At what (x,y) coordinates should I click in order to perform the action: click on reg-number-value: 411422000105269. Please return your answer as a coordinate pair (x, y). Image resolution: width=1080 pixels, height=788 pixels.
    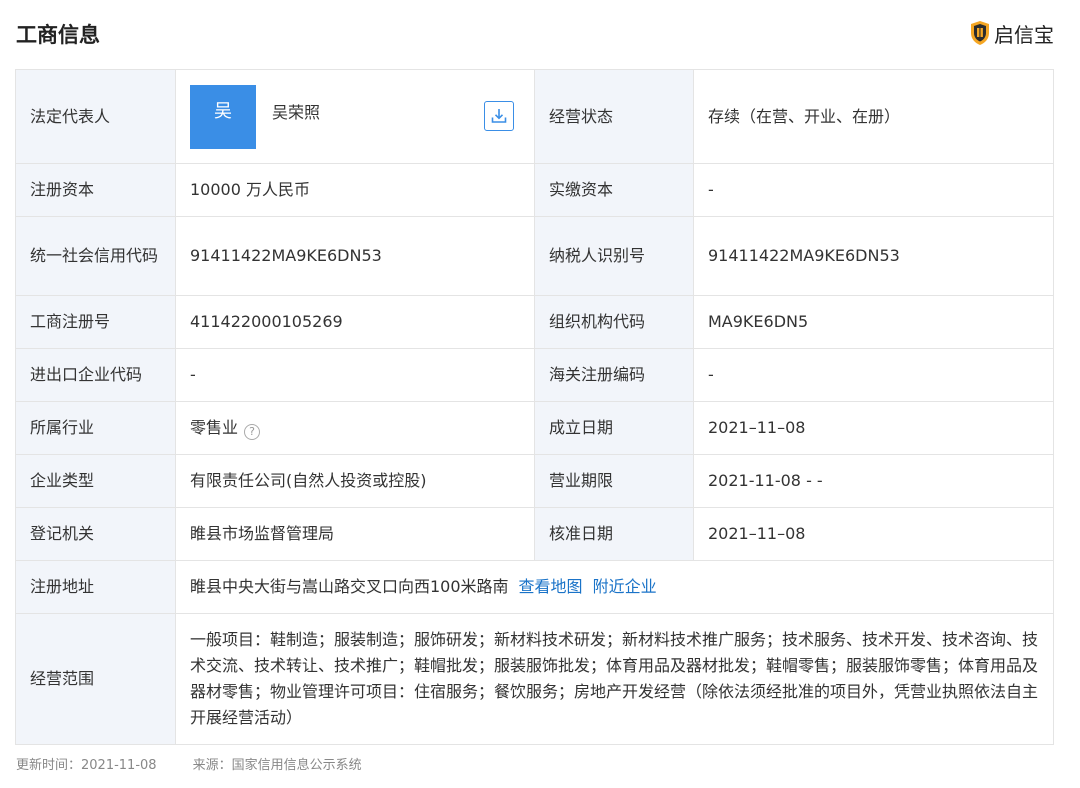
    Looking at the image, I should click on (355, 322).